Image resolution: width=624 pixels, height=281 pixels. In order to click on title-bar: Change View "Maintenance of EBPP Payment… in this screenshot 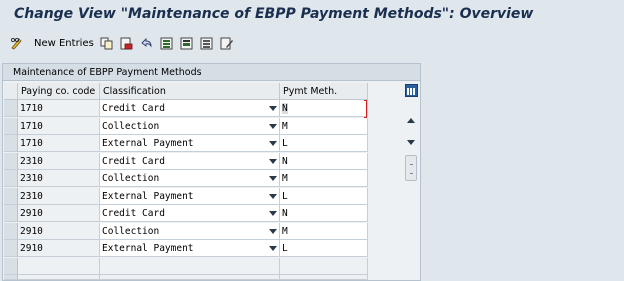, I will do `click(312, 15)`.